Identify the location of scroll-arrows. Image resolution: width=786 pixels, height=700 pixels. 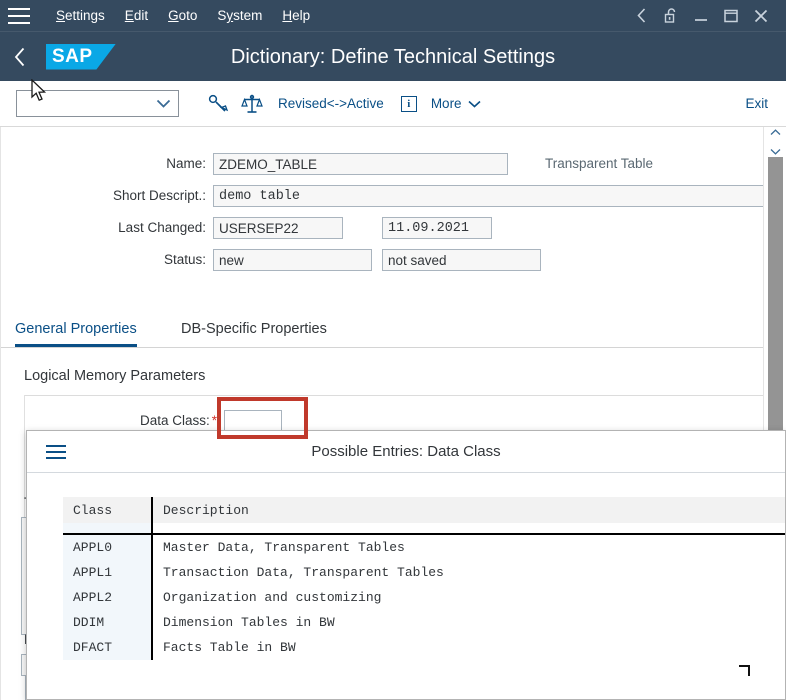
(775, 141).